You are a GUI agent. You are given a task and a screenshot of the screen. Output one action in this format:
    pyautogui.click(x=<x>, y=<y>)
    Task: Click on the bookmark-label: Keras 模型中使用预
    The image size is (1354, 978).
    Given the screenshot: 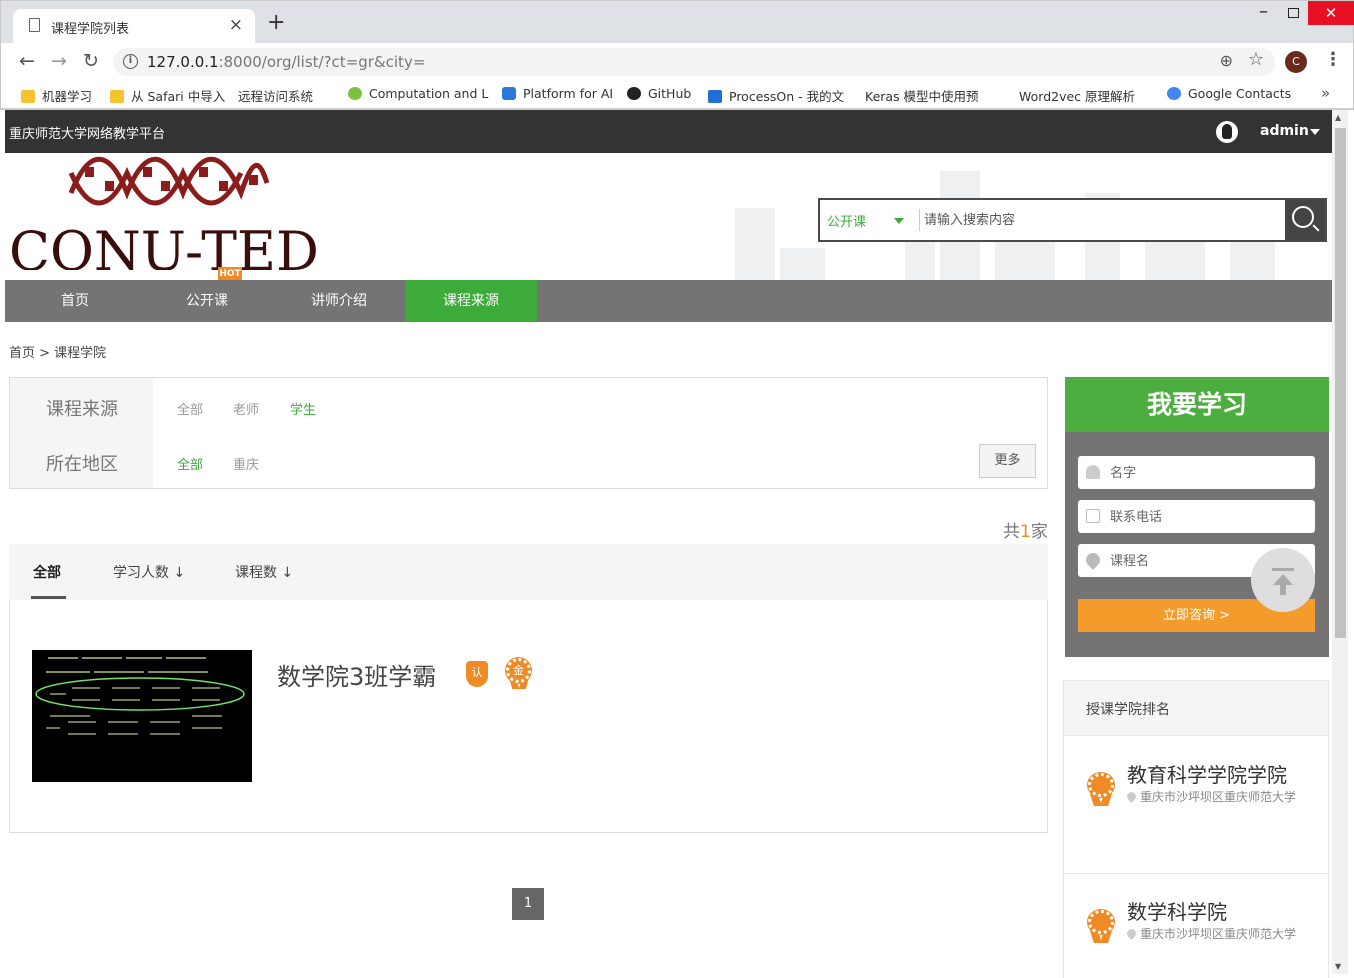 What is the action you would take?
    pyautogui.click(x=922, y=96)
    